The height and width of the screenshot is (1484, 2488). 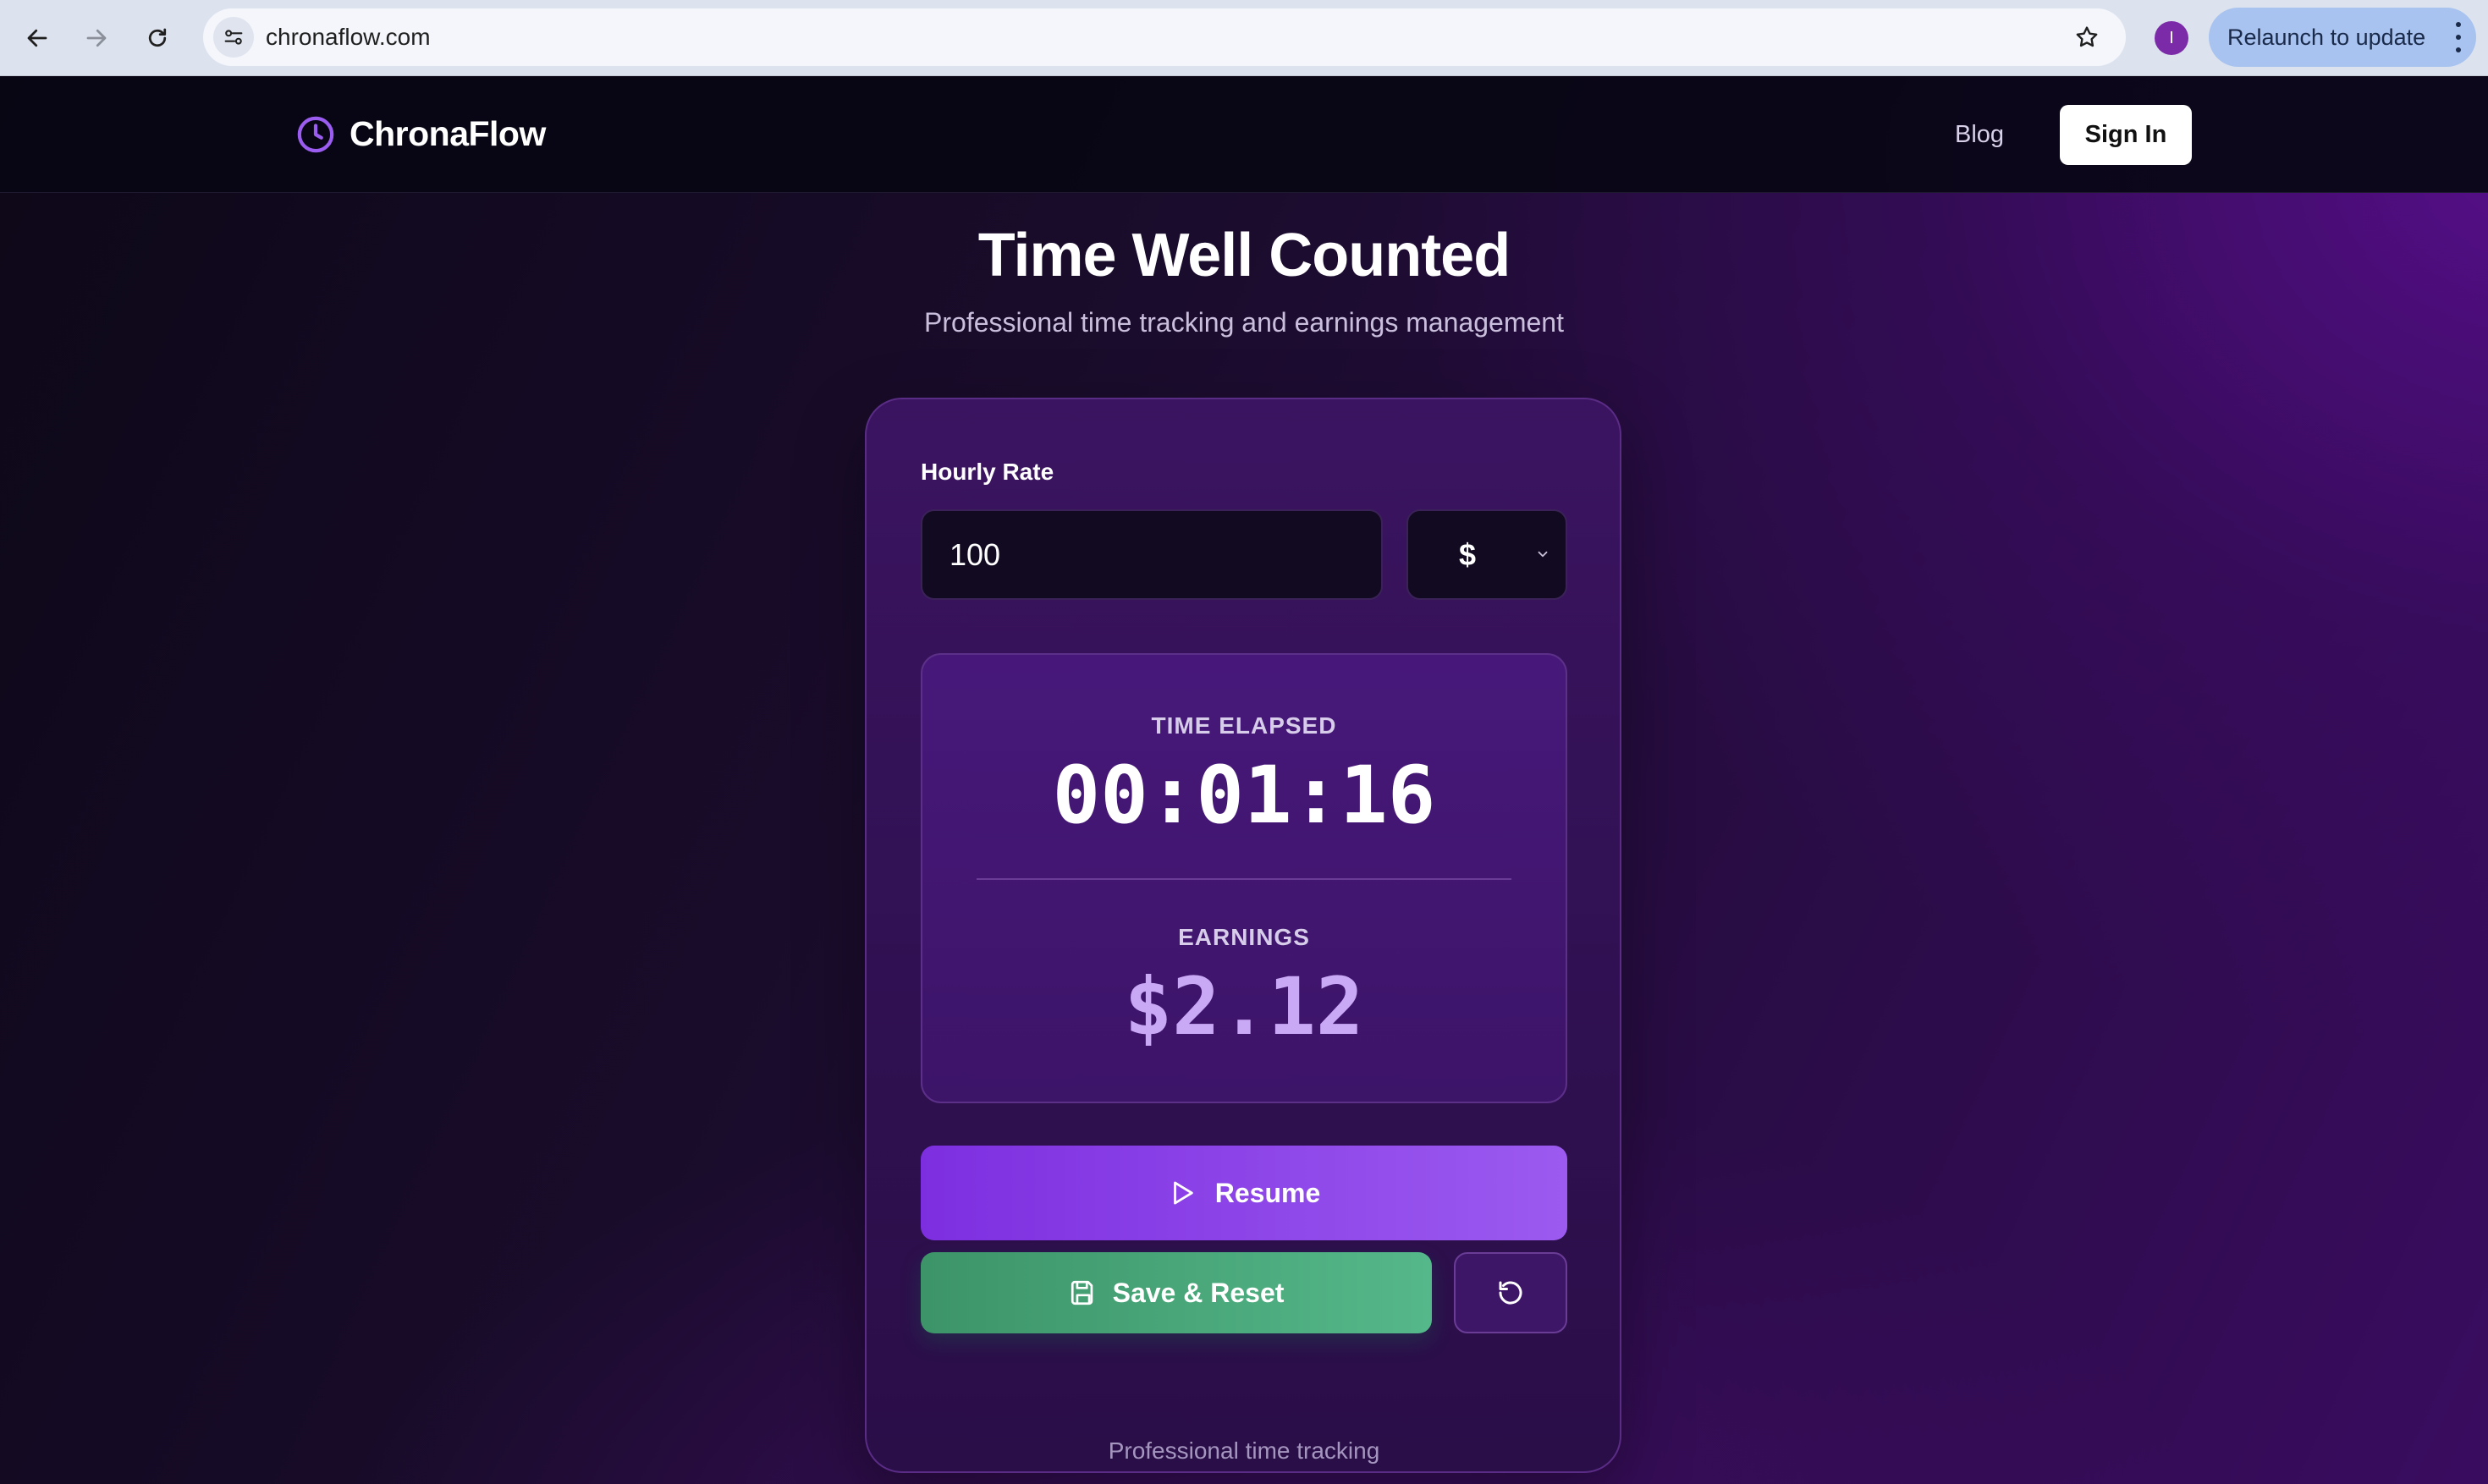 I want to click on sign-in-button: Sign In, so click(x=2126, y=135).